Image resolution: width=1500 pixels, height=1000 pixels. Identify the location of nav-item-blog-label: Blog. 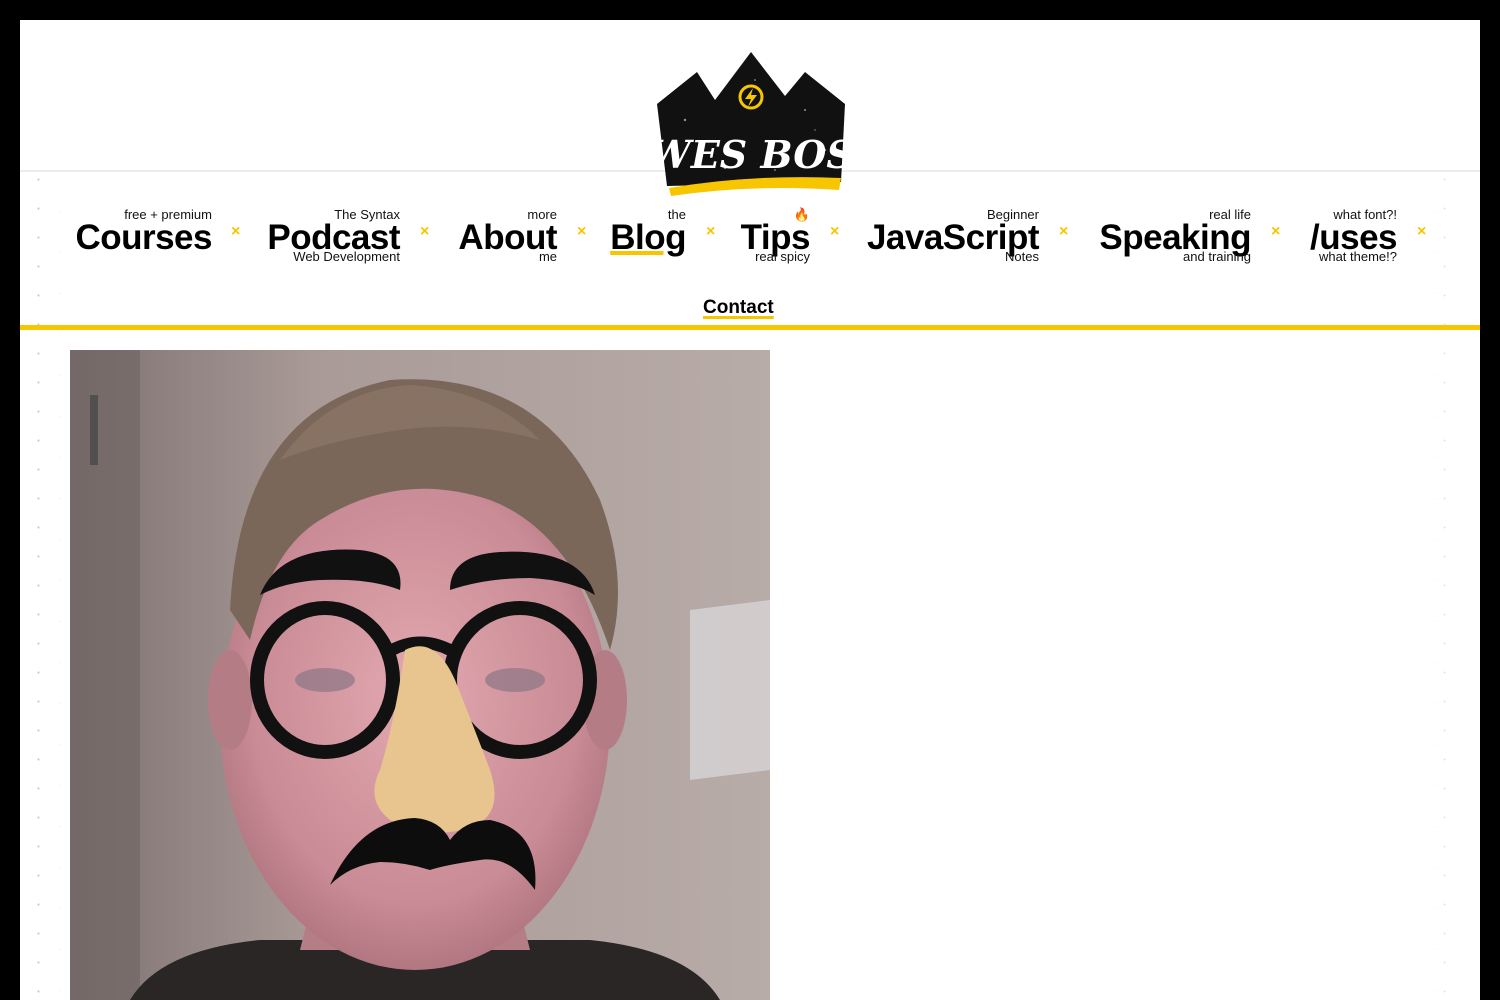
(648, 237).